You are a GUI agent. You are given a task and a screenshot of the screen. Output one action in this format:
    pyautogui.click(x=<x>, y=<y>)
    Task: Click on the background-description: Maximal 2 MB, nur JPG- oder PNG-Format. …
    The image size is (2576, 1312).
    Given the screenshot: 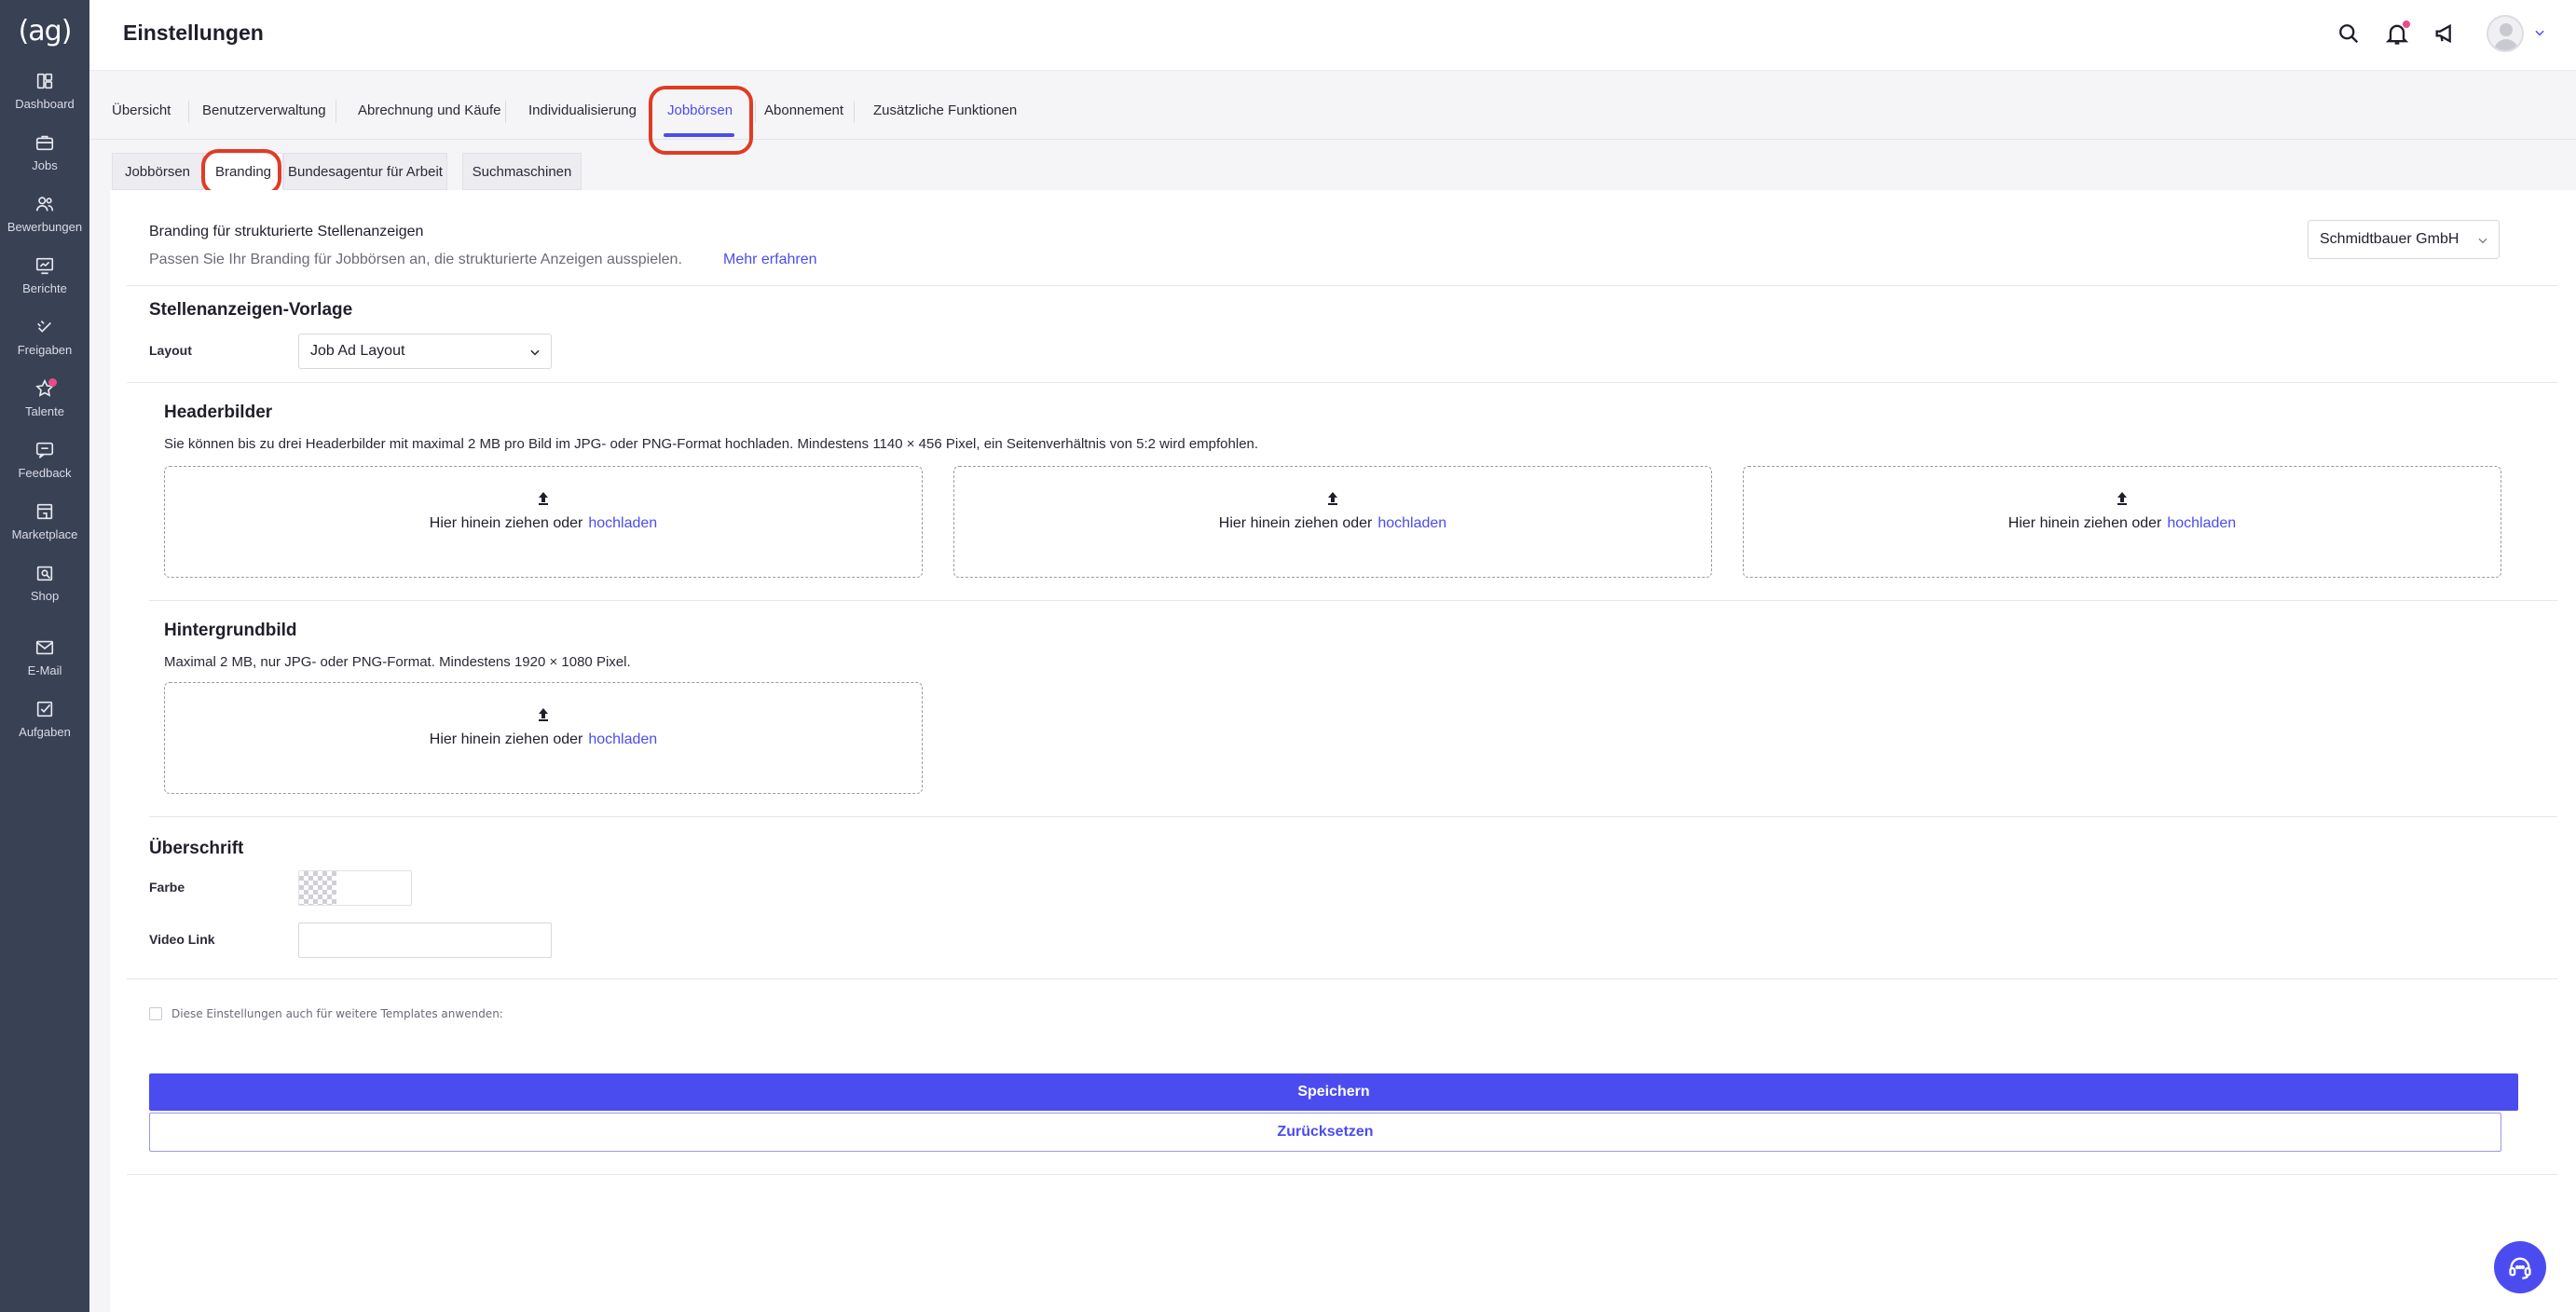 What is the action you would take?
    pyautogui.click(x=397, y=662)
    